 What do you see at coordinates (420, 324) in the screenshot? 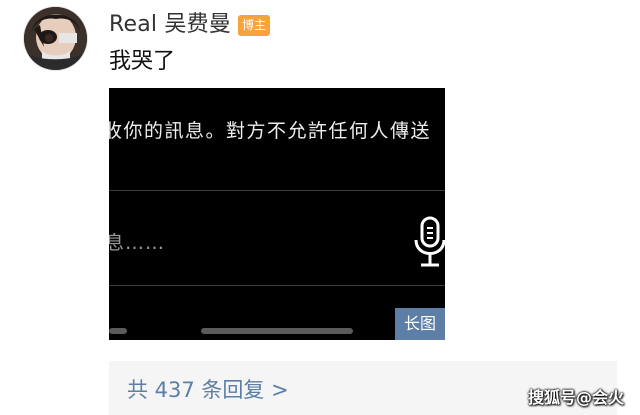
I see `long-image-badge: 长图` at bounding box center [420, 324].